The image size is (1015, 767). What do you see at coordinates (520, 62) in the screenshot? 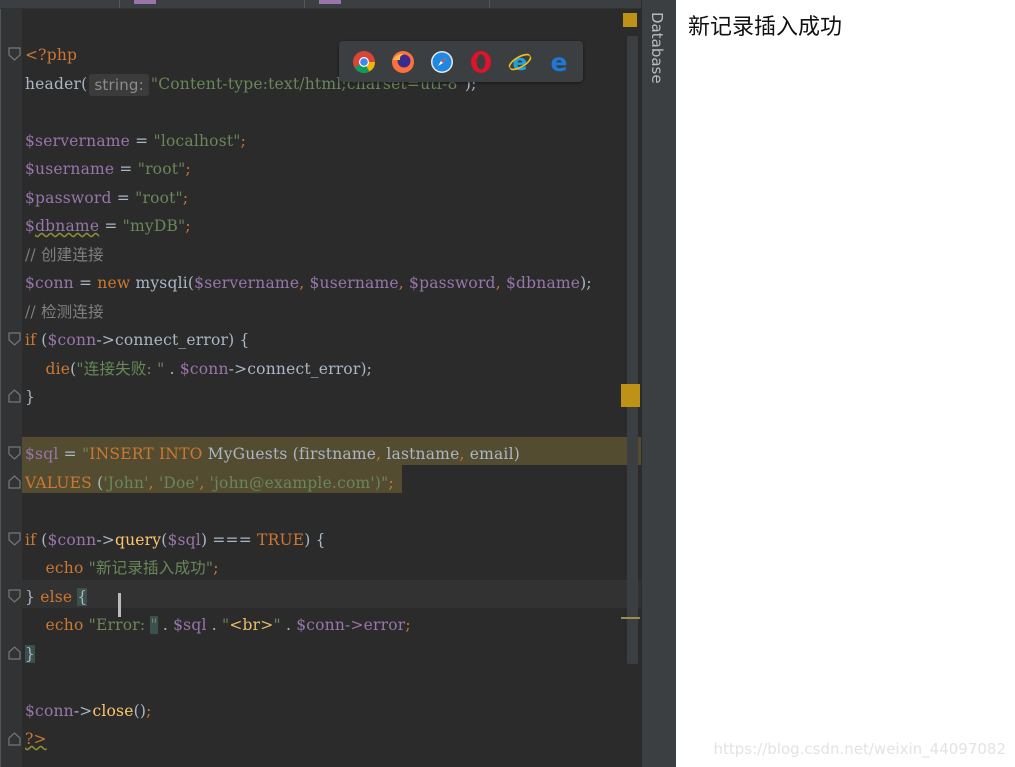
I see `internet-explorer-icon: e` at bounding box center [520, 62].